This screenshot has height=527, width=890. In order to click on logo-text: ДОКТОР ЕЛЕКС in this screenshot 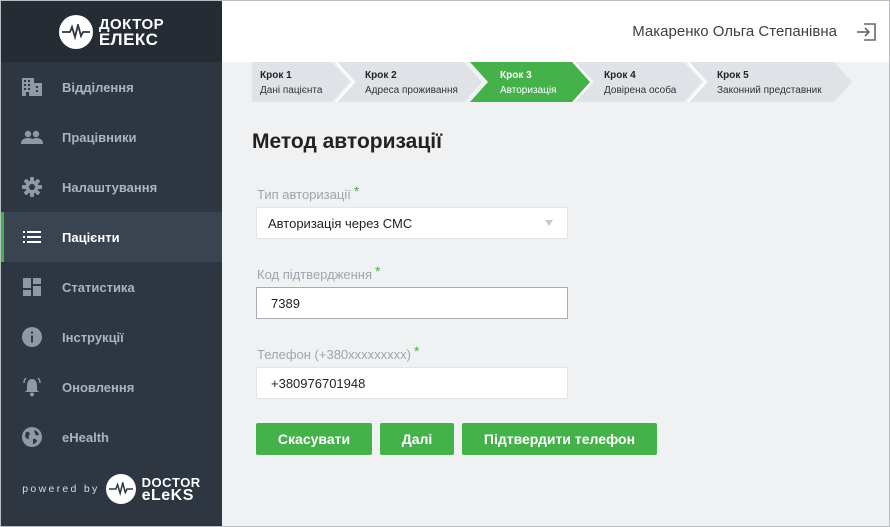, I will do `click(131, 33)`.